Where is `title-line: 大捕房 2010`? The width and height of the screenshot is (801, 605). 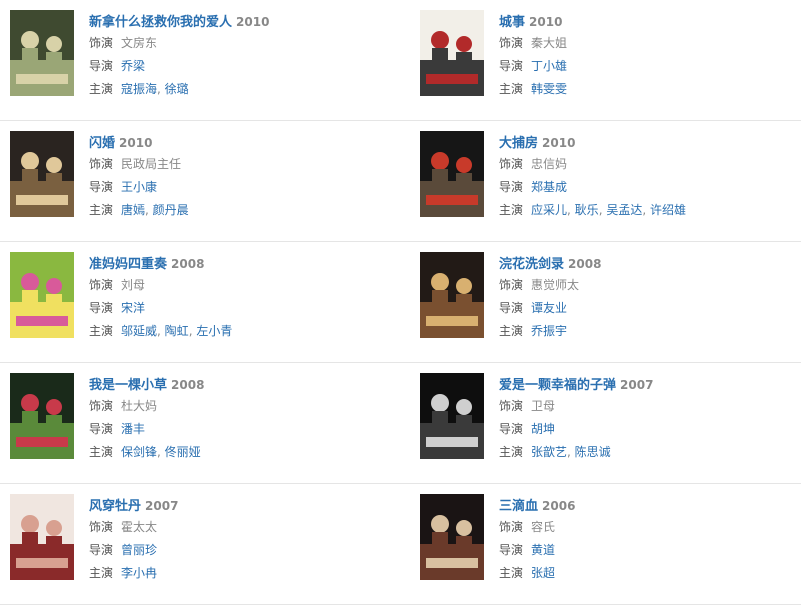
title-line: 大捕房 2010 is located at coordinates (649, 142).